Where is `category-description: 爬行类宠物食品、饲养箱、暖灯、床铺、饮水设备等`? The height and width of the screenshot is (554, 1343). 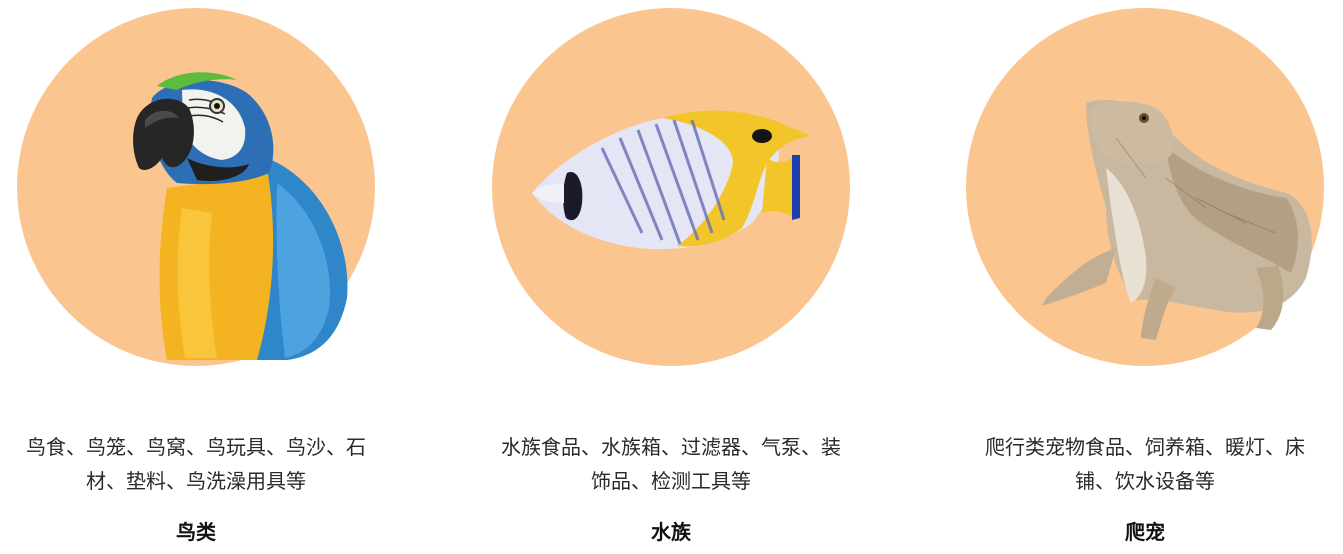 category-description: 爬行类宠物食品、饲养箱、暖灯、床铺、饮水设备等 is located at coordinates (1145, 464).